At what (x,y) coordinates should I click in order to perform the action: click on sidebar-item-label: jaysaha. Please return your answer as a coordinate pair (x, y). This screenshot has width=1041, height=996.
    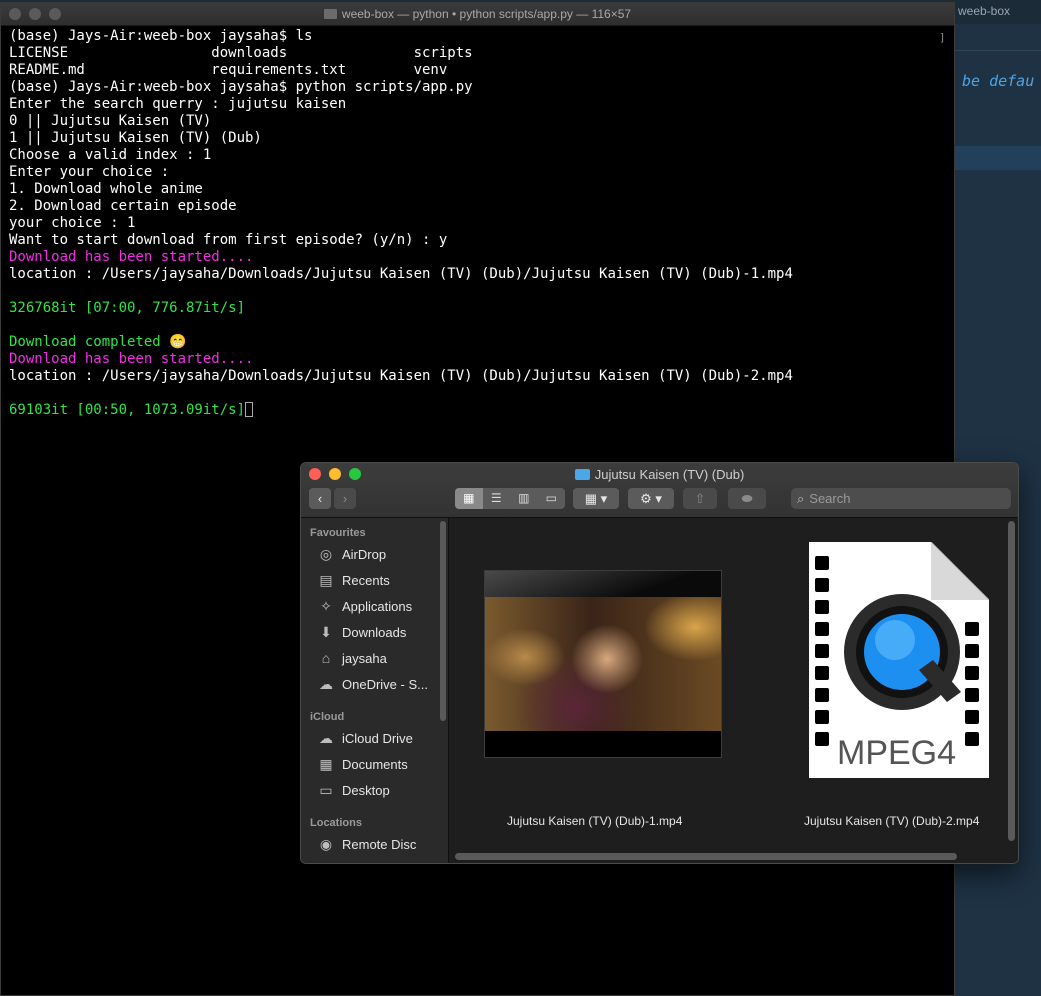
    Looking at the image, I should click on (364, 658).